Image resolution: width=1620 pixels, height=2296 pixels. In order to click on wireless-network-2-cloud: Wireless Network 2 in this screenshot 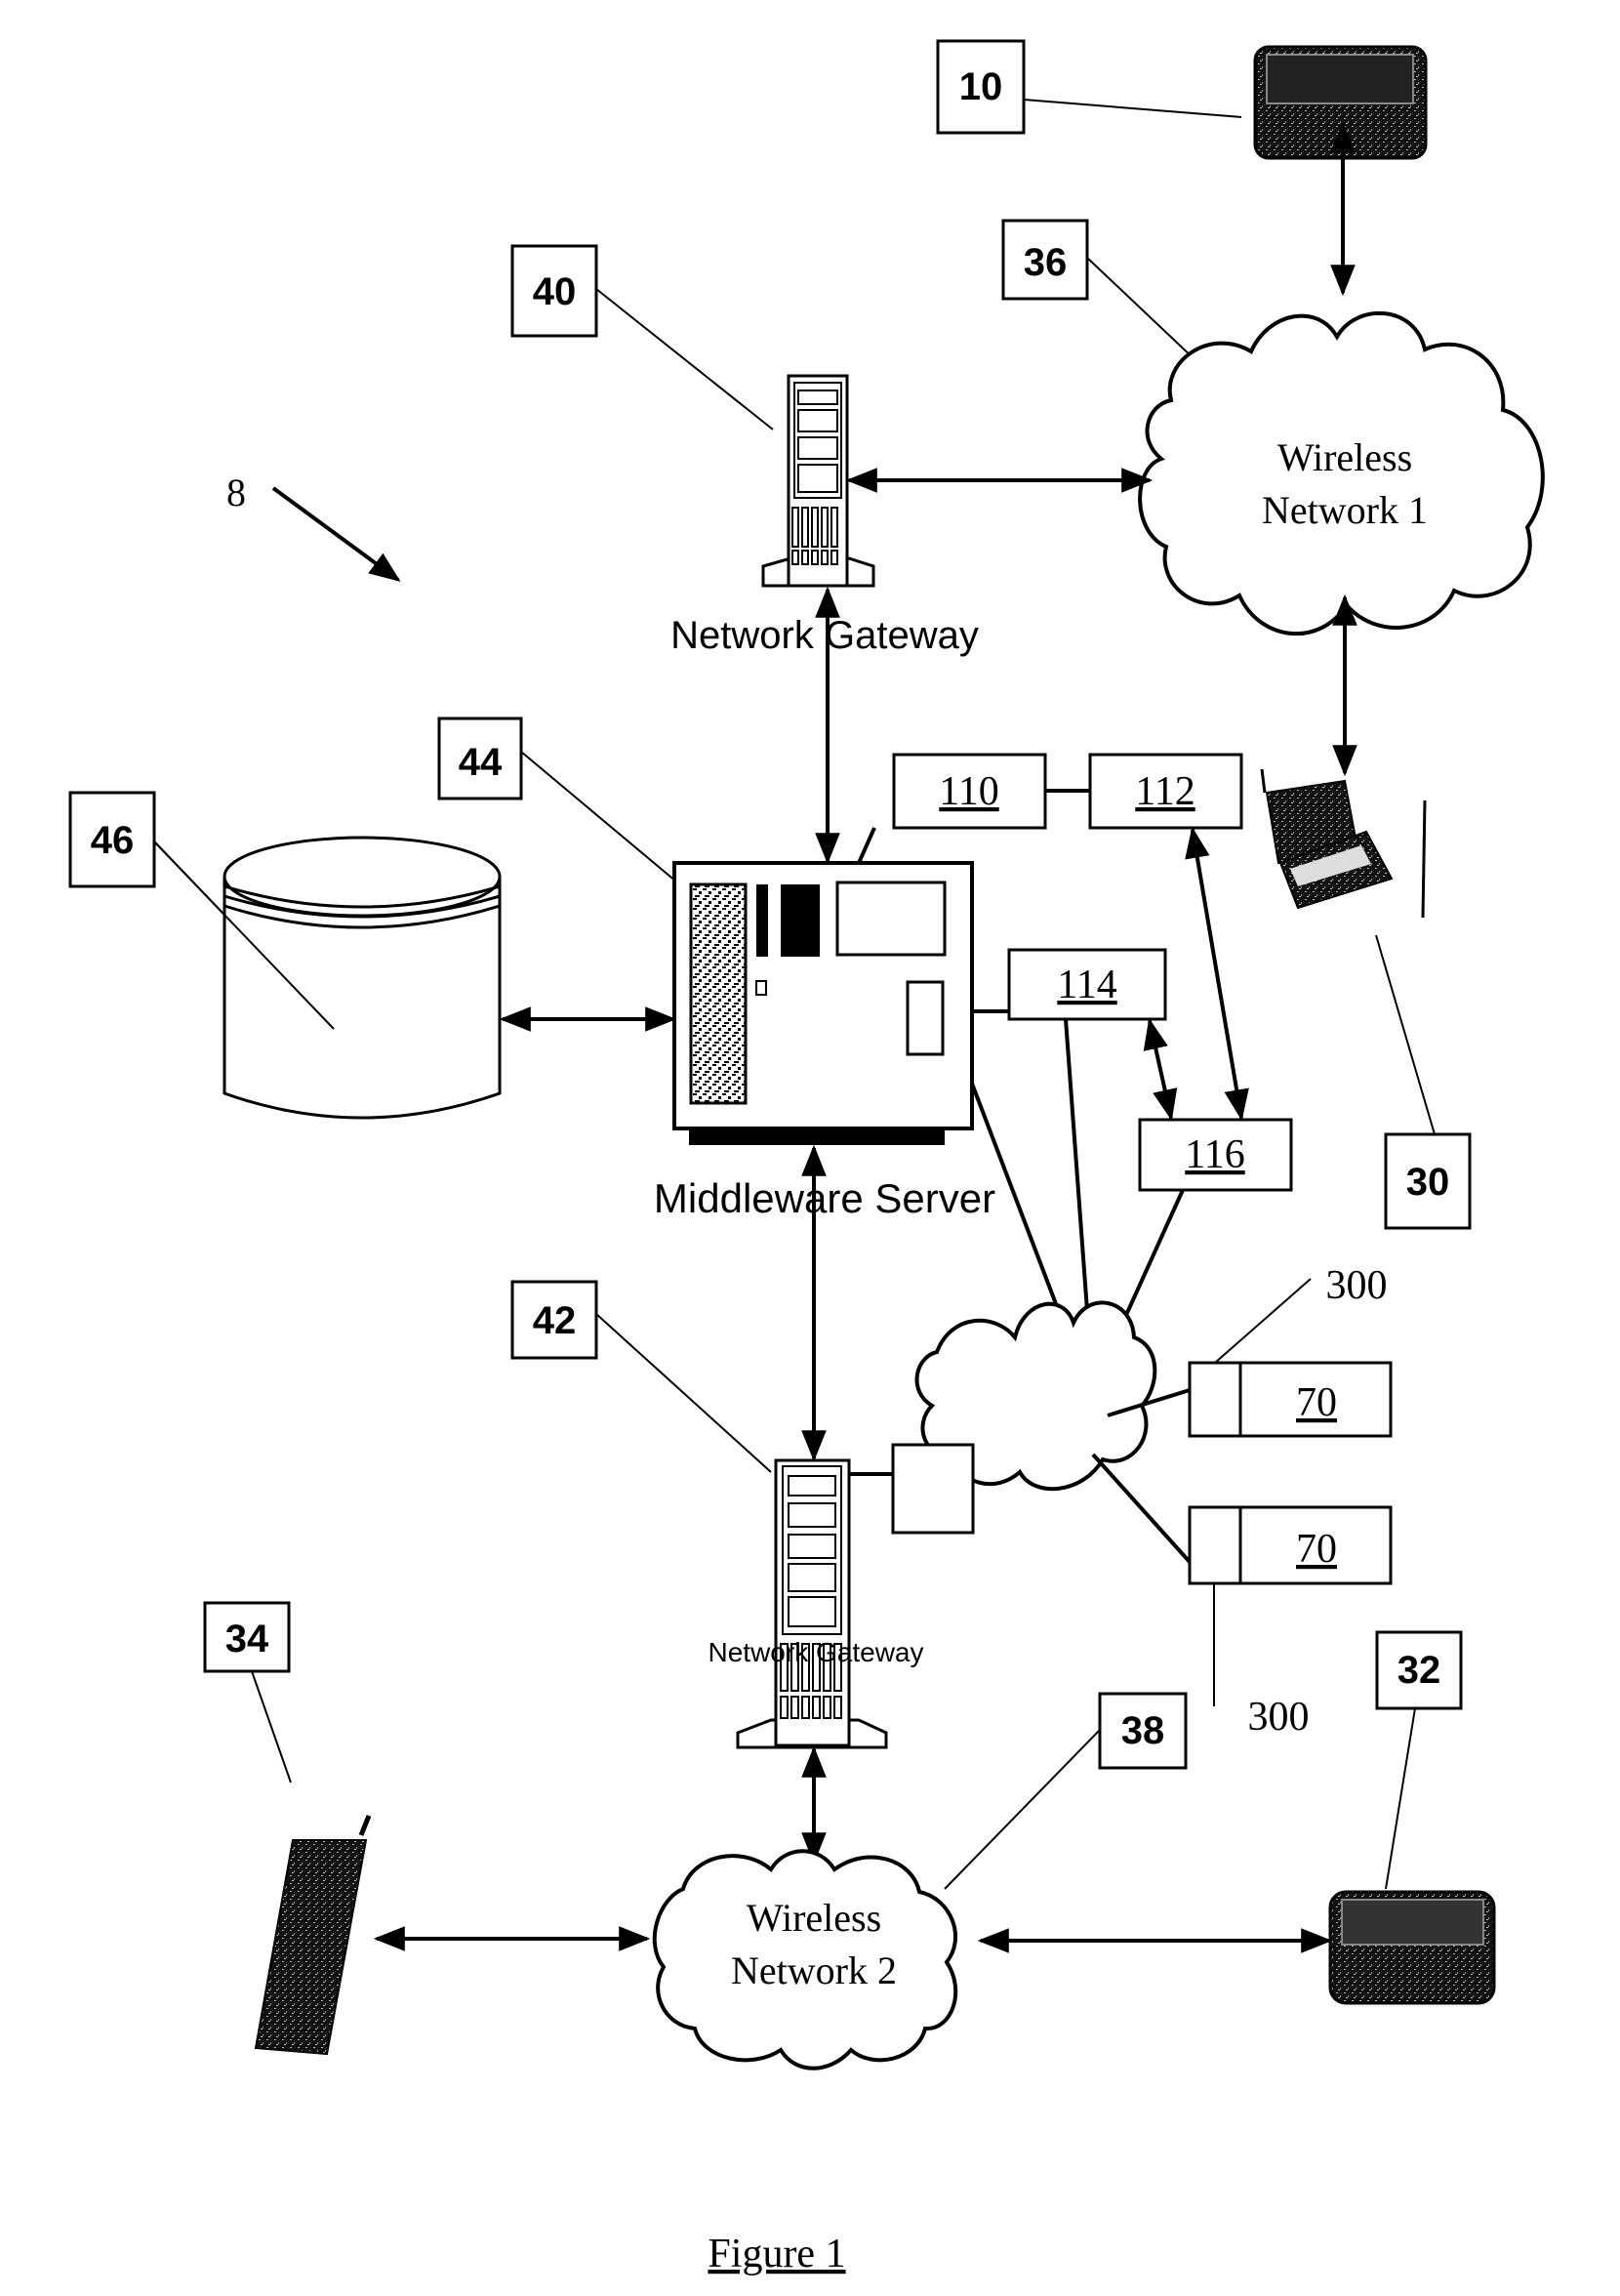, I will do `click(805, 1959)`.